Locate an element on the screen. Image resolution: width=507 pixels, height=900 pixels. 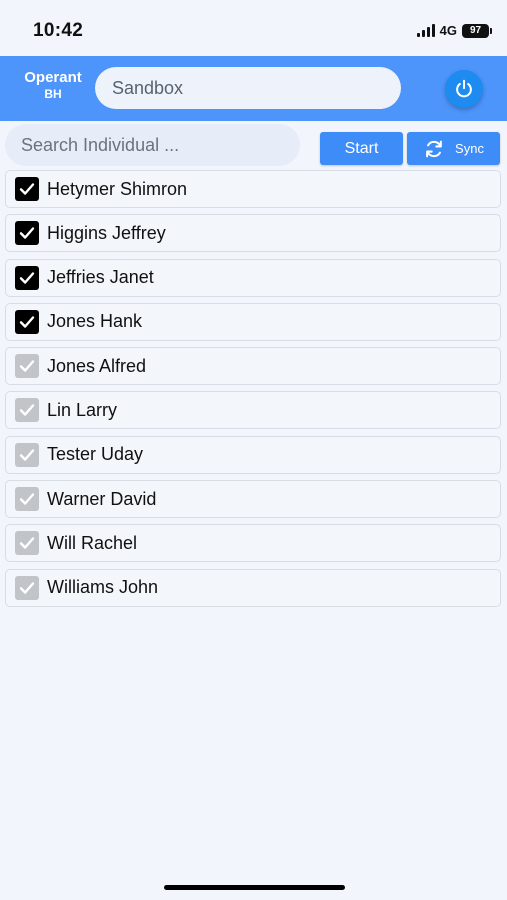
signal-icon is located at coordinates (425, 30).